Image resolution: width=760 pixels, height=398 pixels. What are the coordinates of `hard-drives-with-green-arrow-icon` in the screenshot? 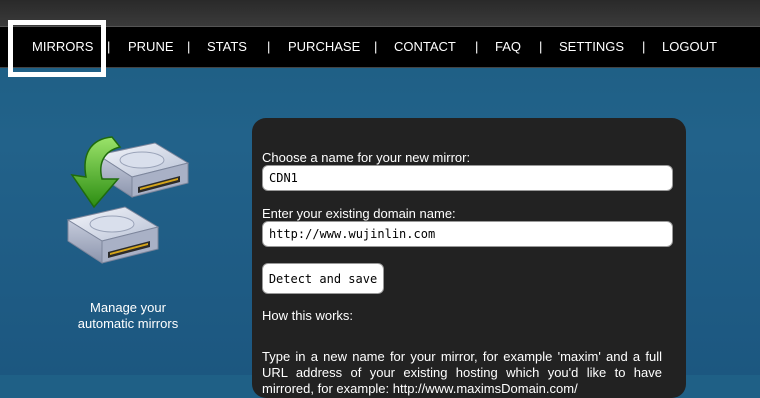 It's located at (130, 200).